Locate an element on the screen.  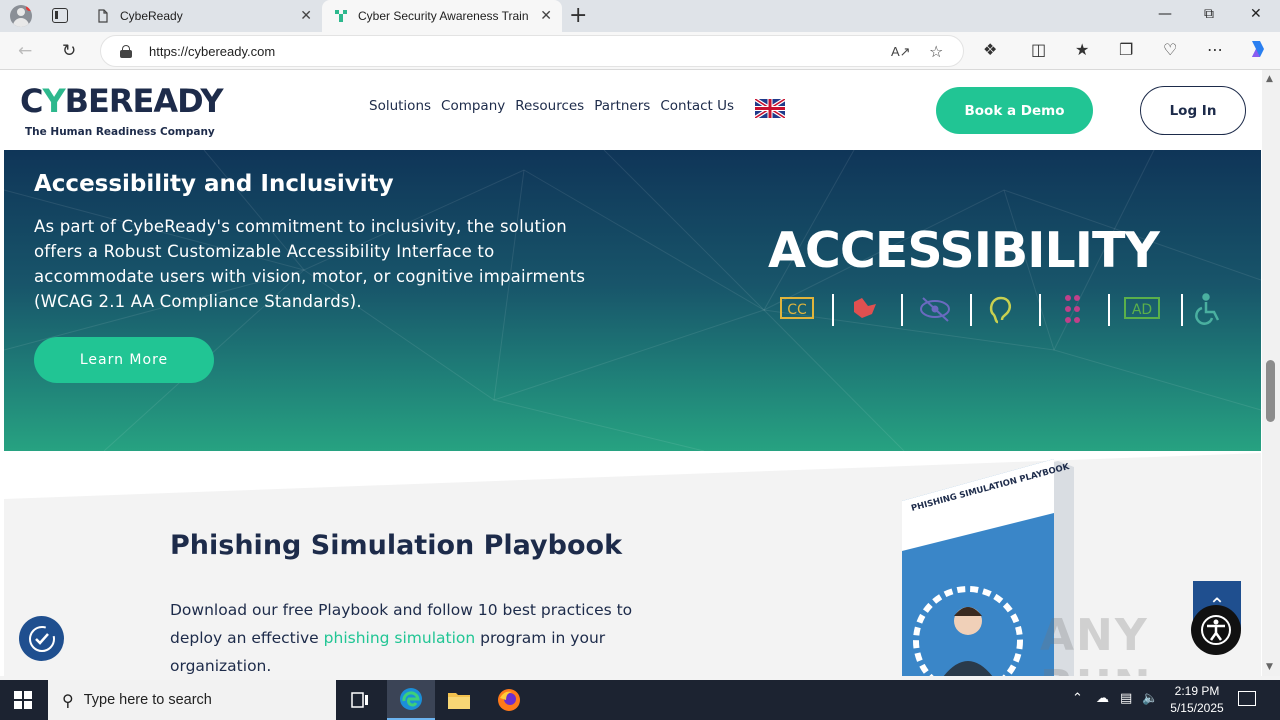
tab-title: Cyber Security Awareness Training is located at coordinates (443, 16).